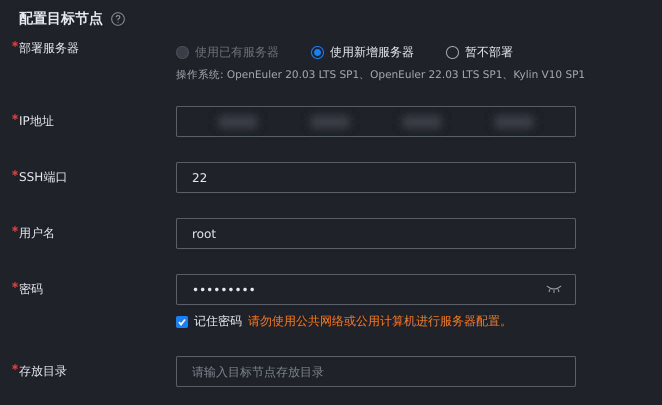 The height and width of the screenshot is (405, 662). I want to click on field-label: IP地址, so click(36, 121).